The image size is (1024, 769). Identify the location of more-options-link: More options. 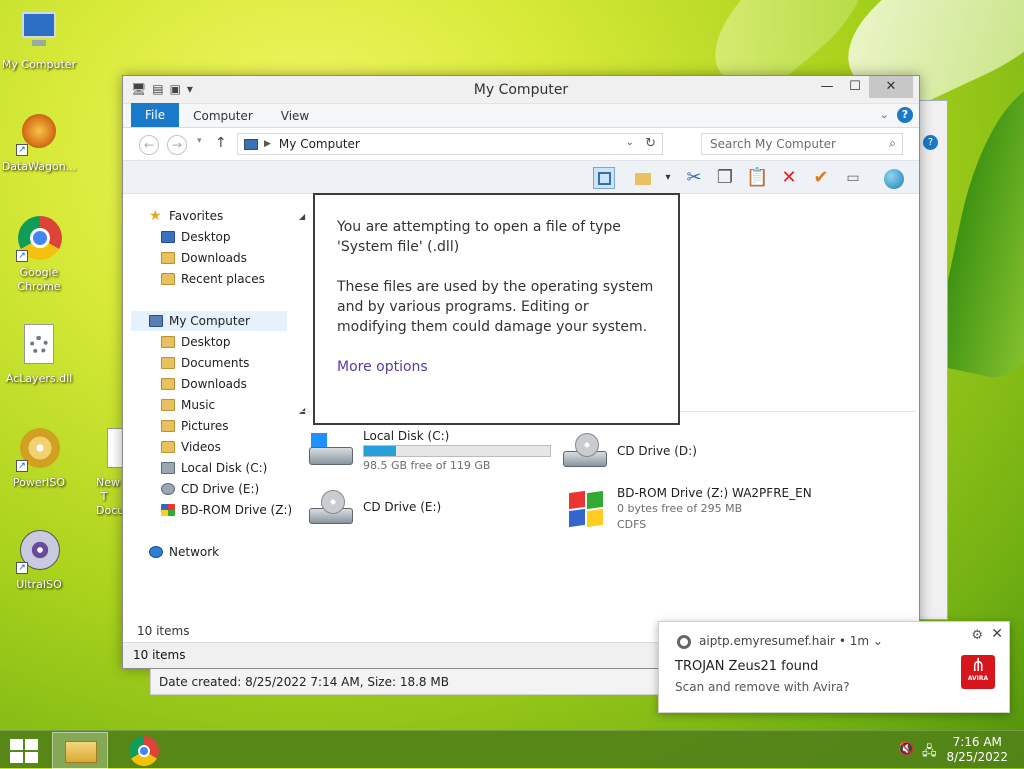
(382, 367).